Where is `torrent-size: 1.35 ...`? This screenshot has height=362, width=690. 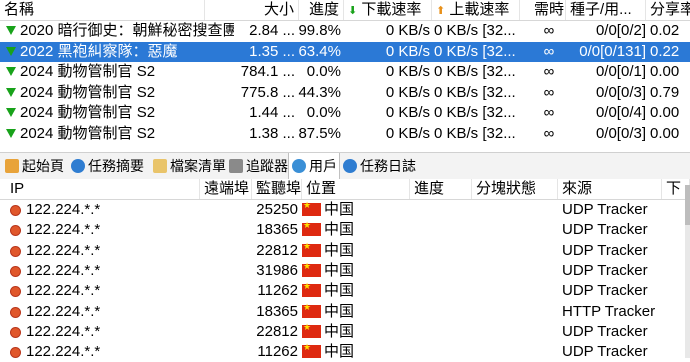 torrent-size: 1.35 ... is located at coordinates (272, 51).